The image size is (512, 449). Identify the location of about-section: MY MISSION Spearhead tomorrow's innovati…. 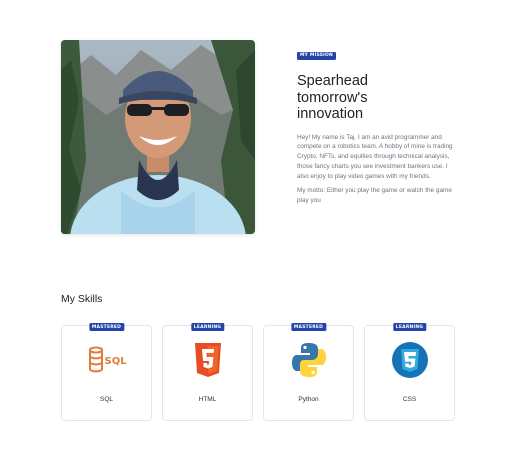
(377, 124).